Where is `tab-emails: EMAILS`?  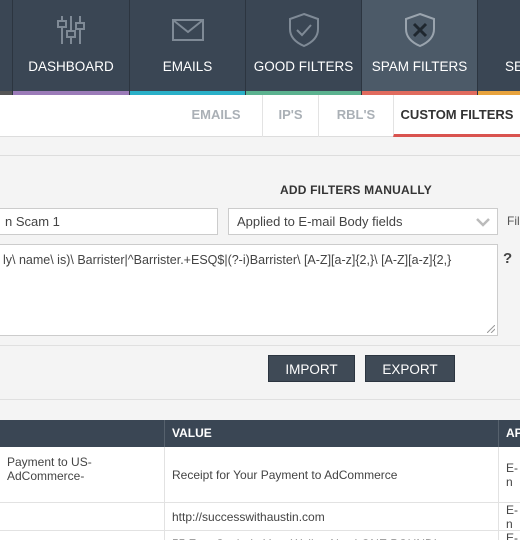 tab-emails: EMAILS is located at coordinates (216, 116).